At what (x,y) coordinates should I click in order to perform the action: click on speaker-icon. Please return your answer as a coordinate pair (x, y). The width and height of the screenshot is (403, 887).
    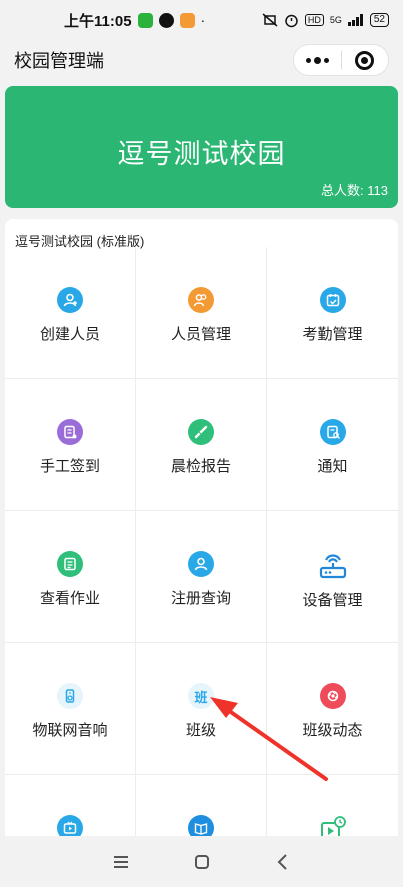
    Looking at the image, I should click on (70, 696).